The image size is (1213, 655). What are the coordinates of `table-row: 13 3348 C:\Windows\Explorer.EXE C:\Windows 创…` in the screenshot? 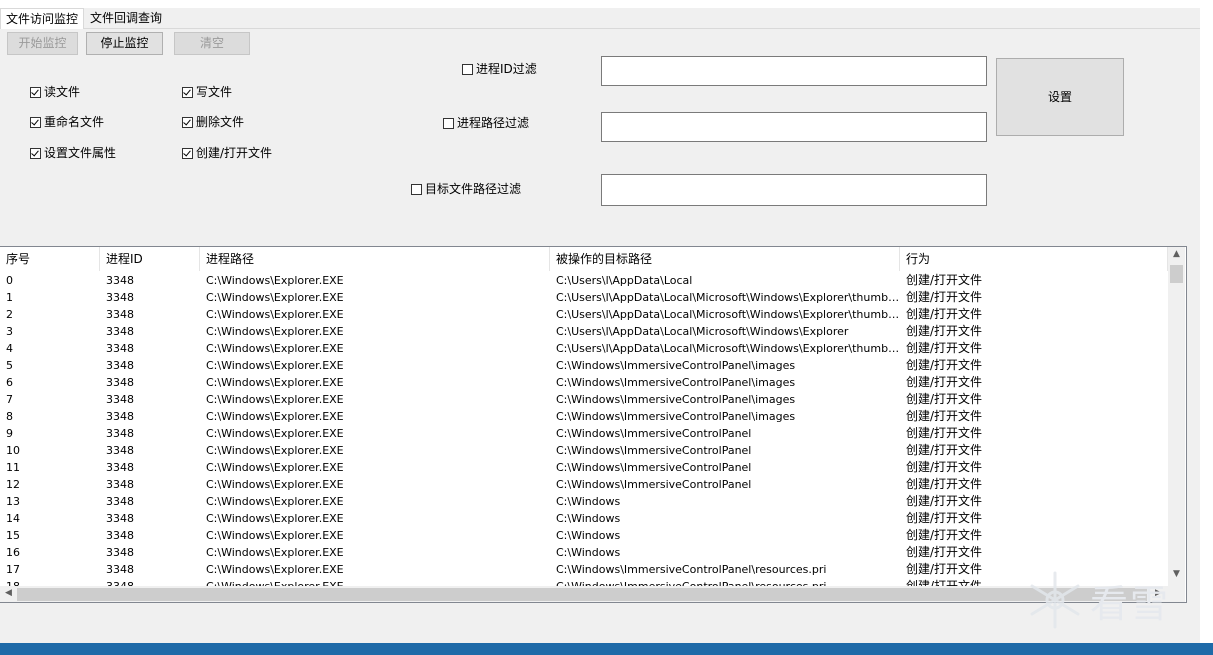 It's located at (584, 501).